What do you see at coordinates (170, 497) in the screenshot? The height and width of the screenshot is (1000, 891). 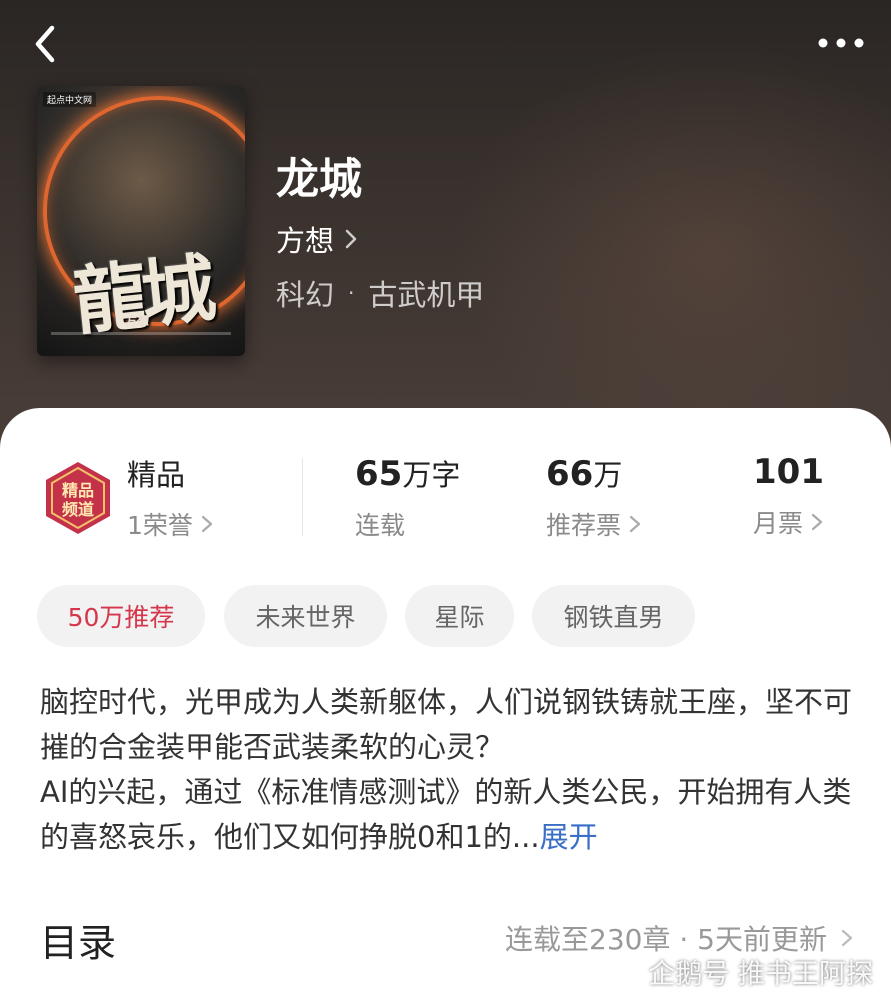 I see `stat-quality: 精品 1荣誉` at bounding box center [170, 497].